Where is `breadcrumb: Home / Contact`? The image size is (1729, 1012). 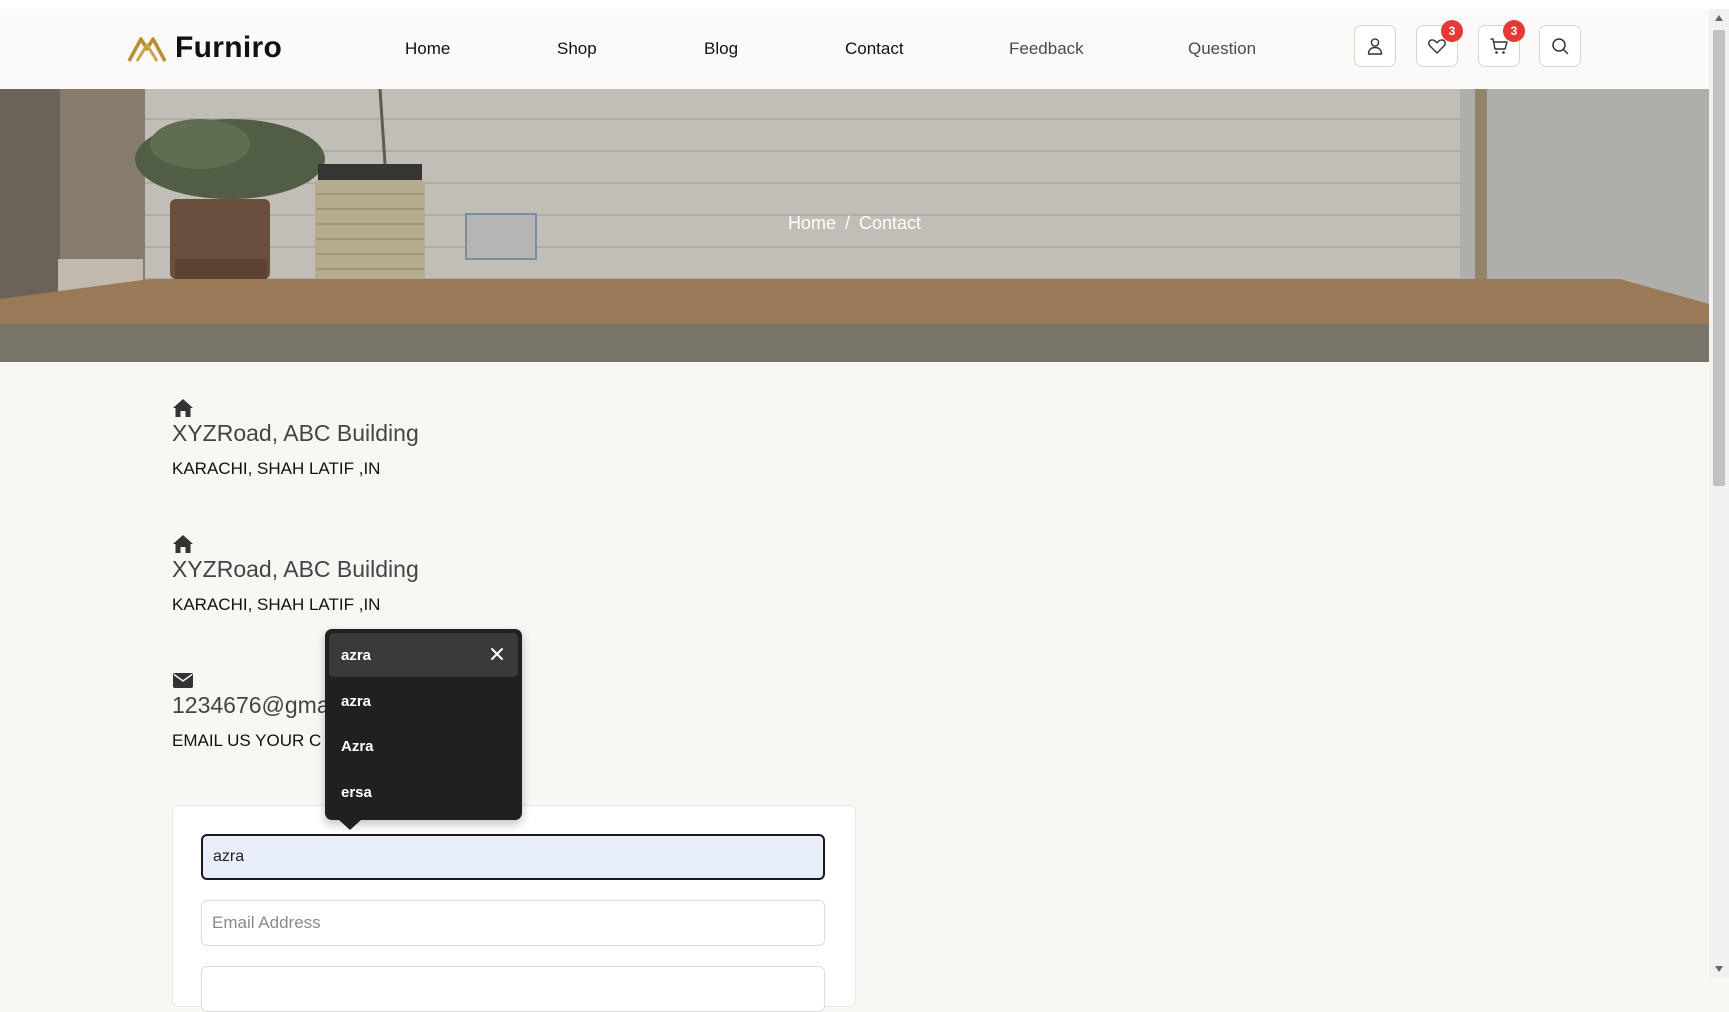 breadcrumb: Home / Contact is located at coordinates (854, 223).